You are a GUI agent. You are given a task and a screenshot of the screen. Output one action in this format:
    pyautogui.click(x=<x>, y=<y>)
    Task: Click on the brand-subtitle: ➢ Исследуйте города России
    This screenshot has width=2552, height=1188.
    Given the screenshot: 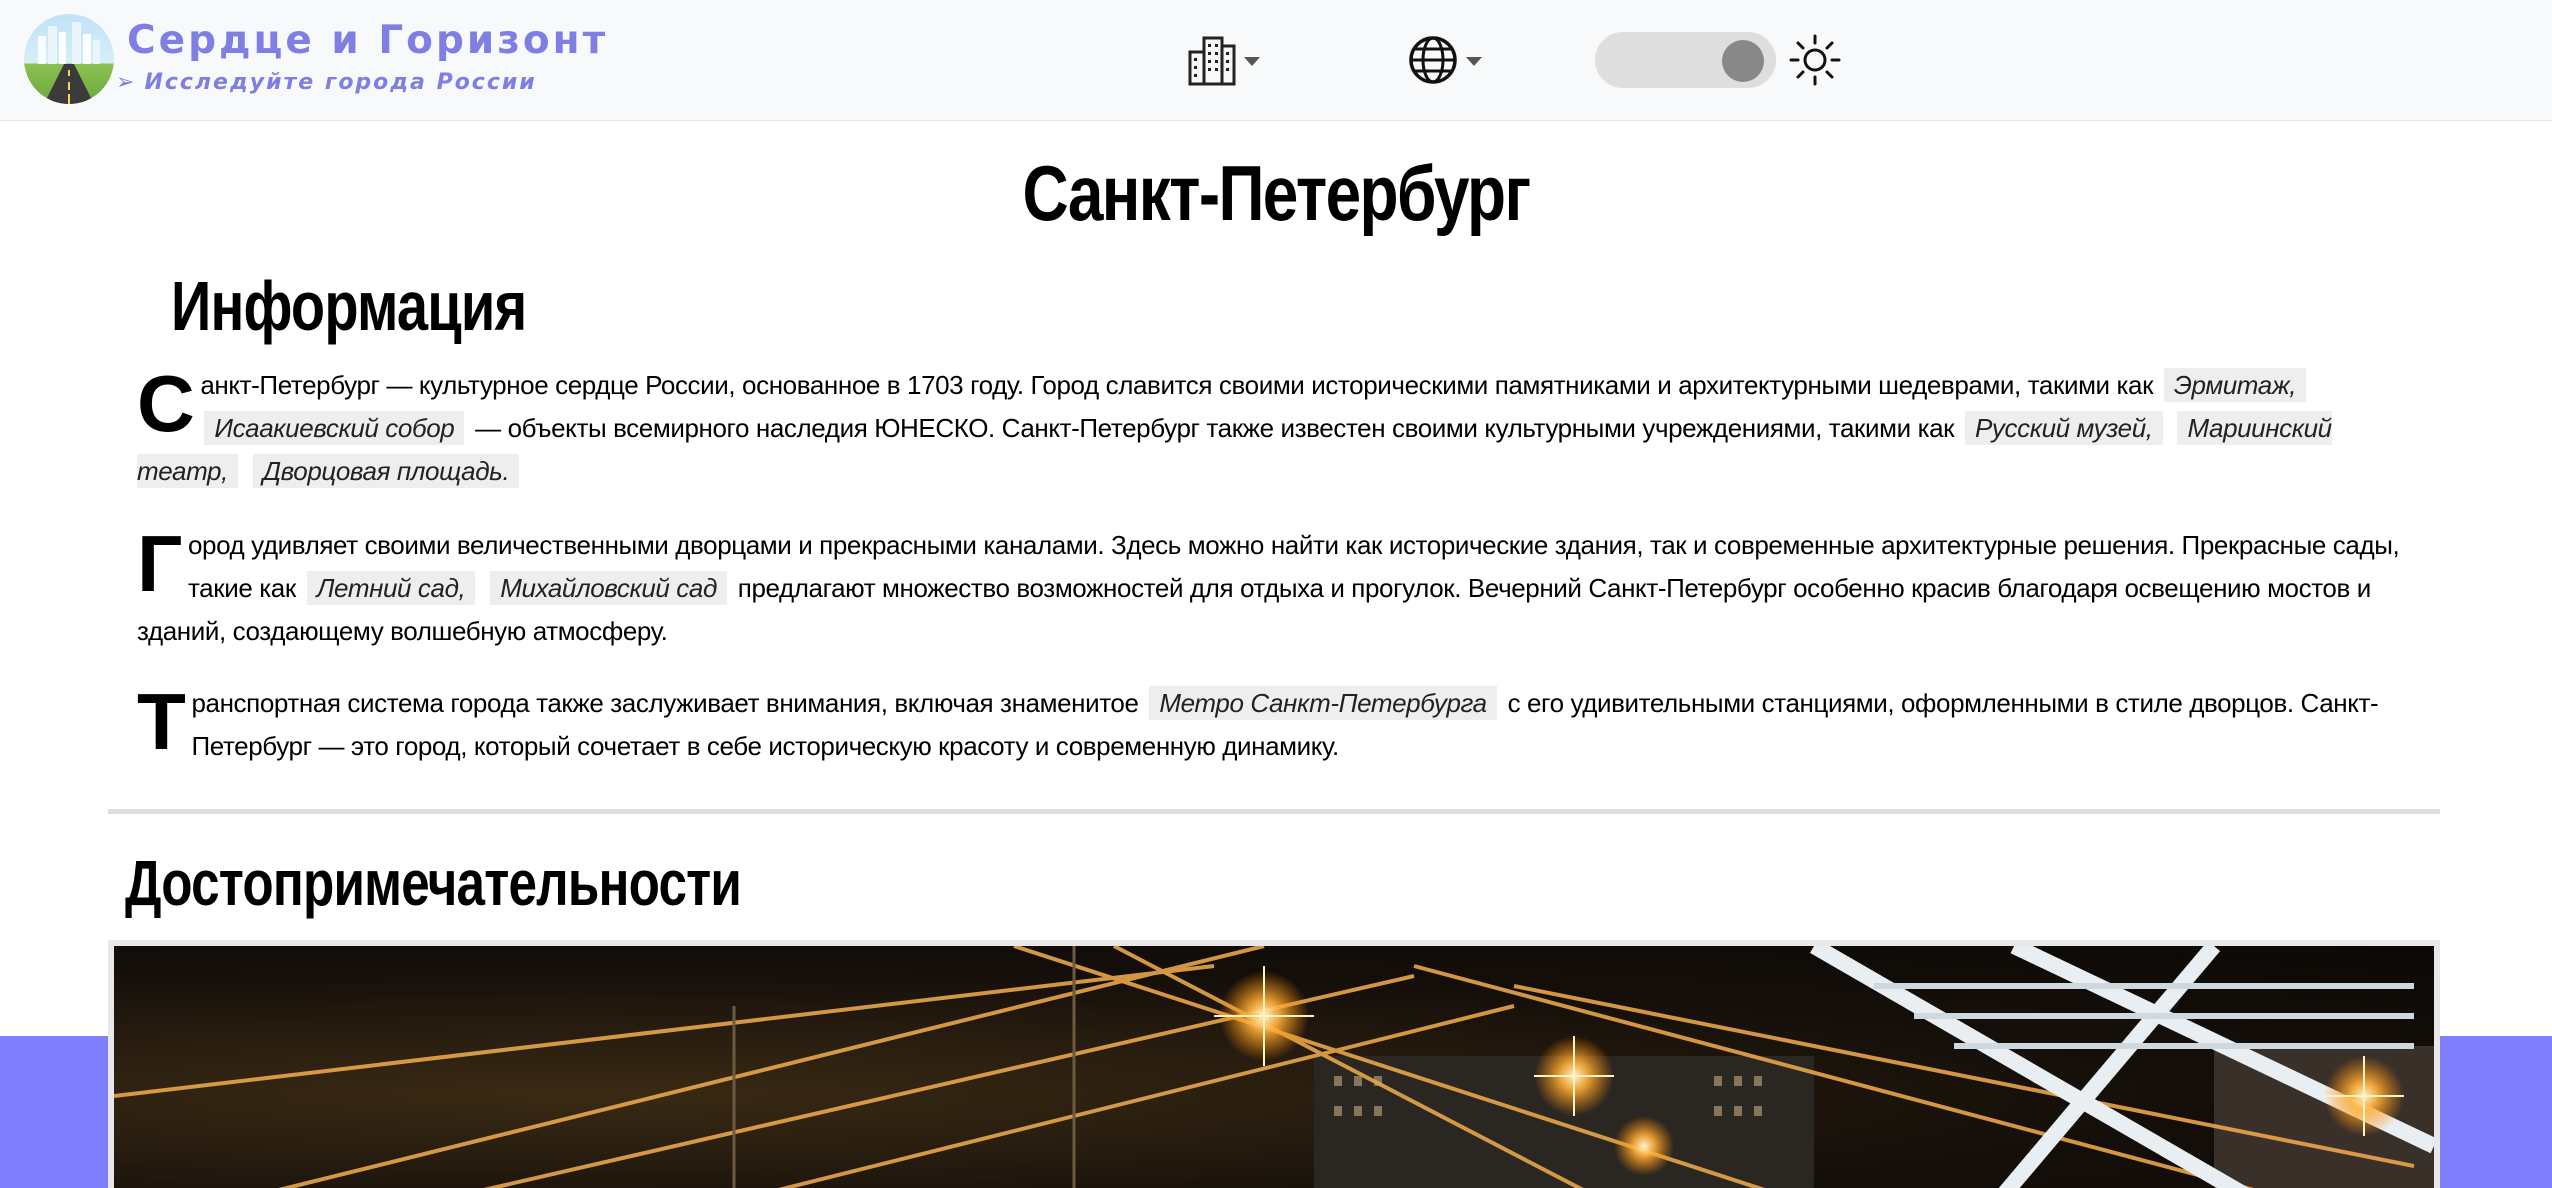 What is the action you would take?
    pyautogui.click(x=326, y=82)
    